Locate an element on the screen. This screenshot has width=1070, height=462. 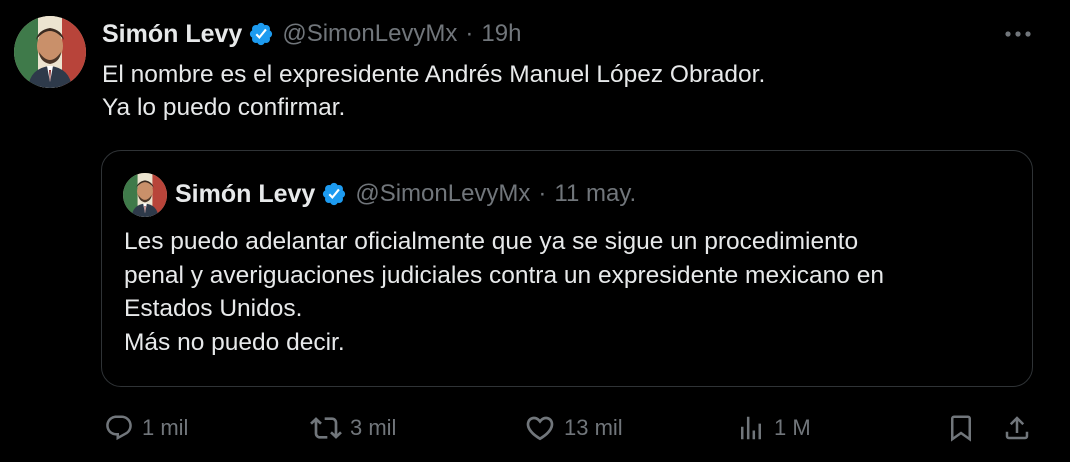
tweet-text-line: Ya lo puedo confirmar. is located at coordinates (224, 107).